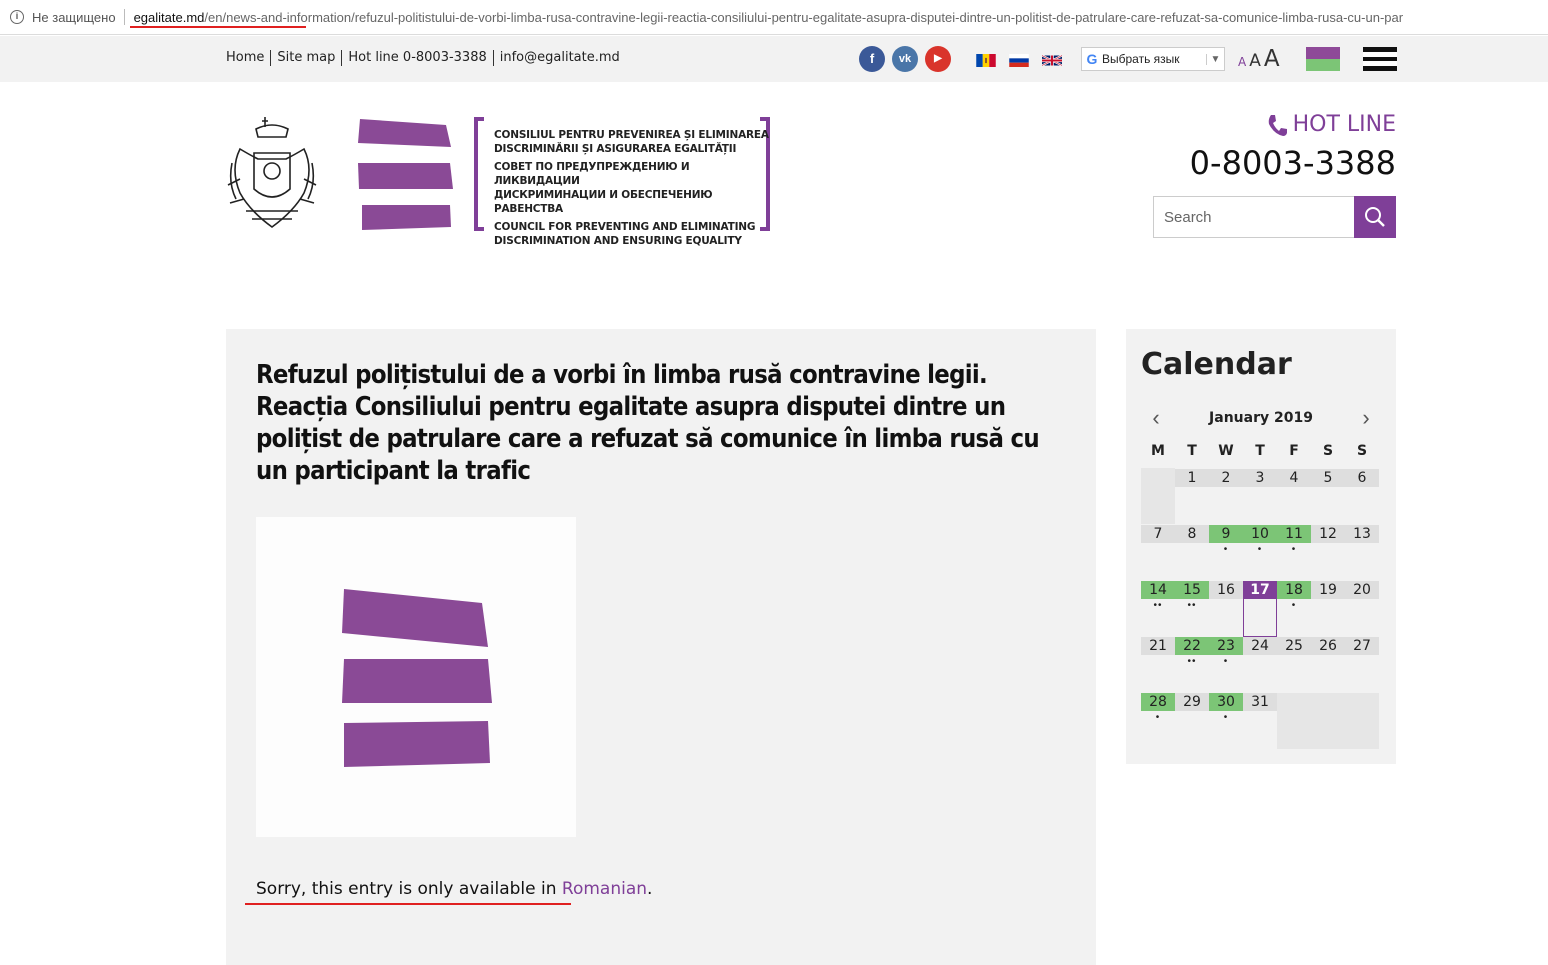 The height and width of the screenshot is (965, 1548). Describe the element at coordinates (592, 174) in the screenshot. I see `logo-line-ru-1: СОВЕТ ПО ПРЕДУПРЕЖДЕНИЮ И ЛИКВИДАЦИИ` at that location.